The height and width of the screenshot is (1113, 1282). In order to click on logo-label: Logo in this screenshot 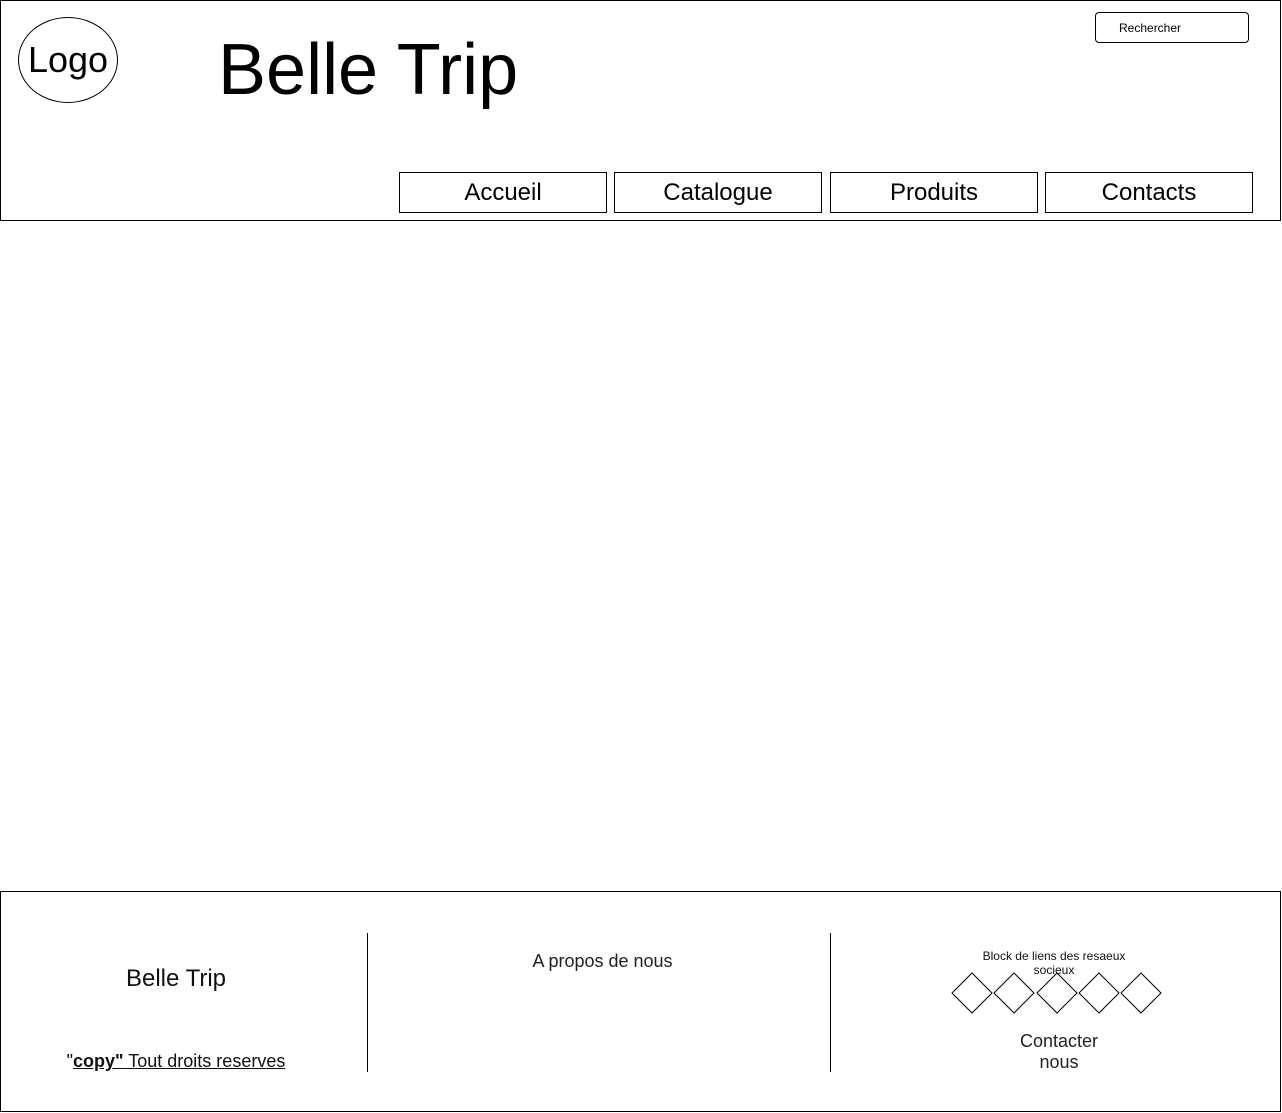, I will do `click(68, 59)`.